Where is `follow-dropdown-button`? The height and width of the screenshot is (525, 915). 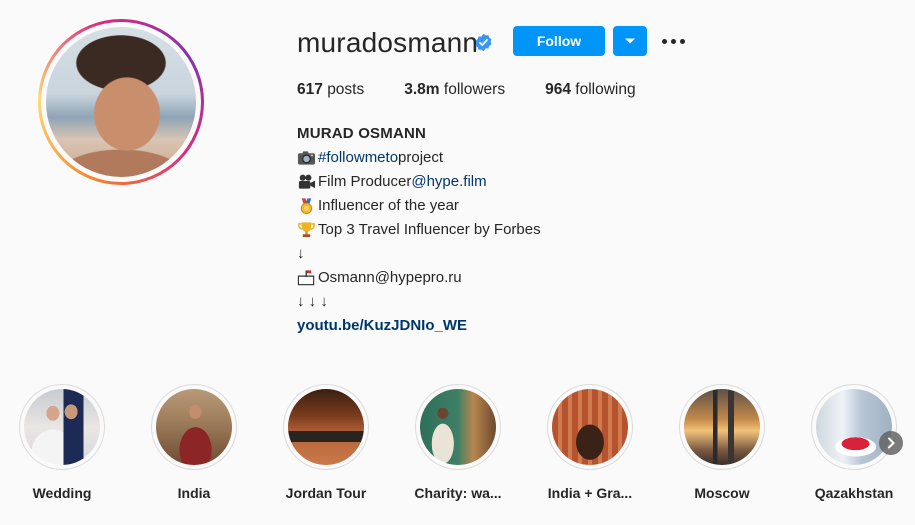 follow-dropdown-button is located at coordinates (630, 41).